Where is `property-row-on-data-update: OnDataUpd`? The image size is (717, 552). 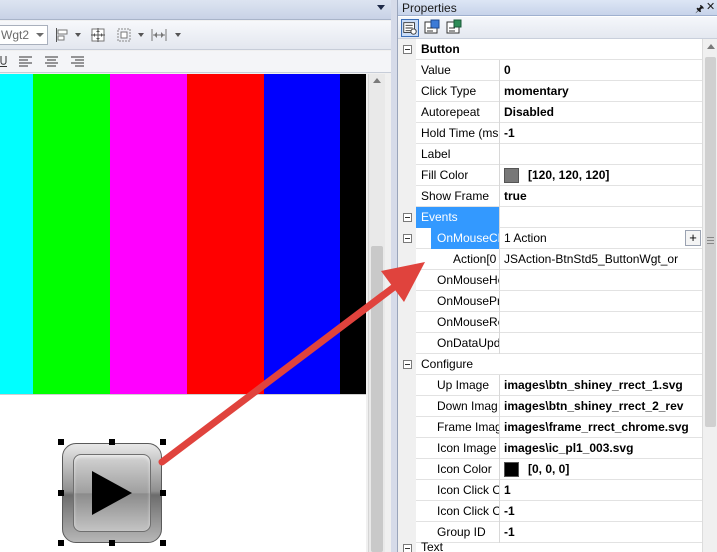 property-row-on-data-update: OnDataUpd is located at coordinates (550, 343).